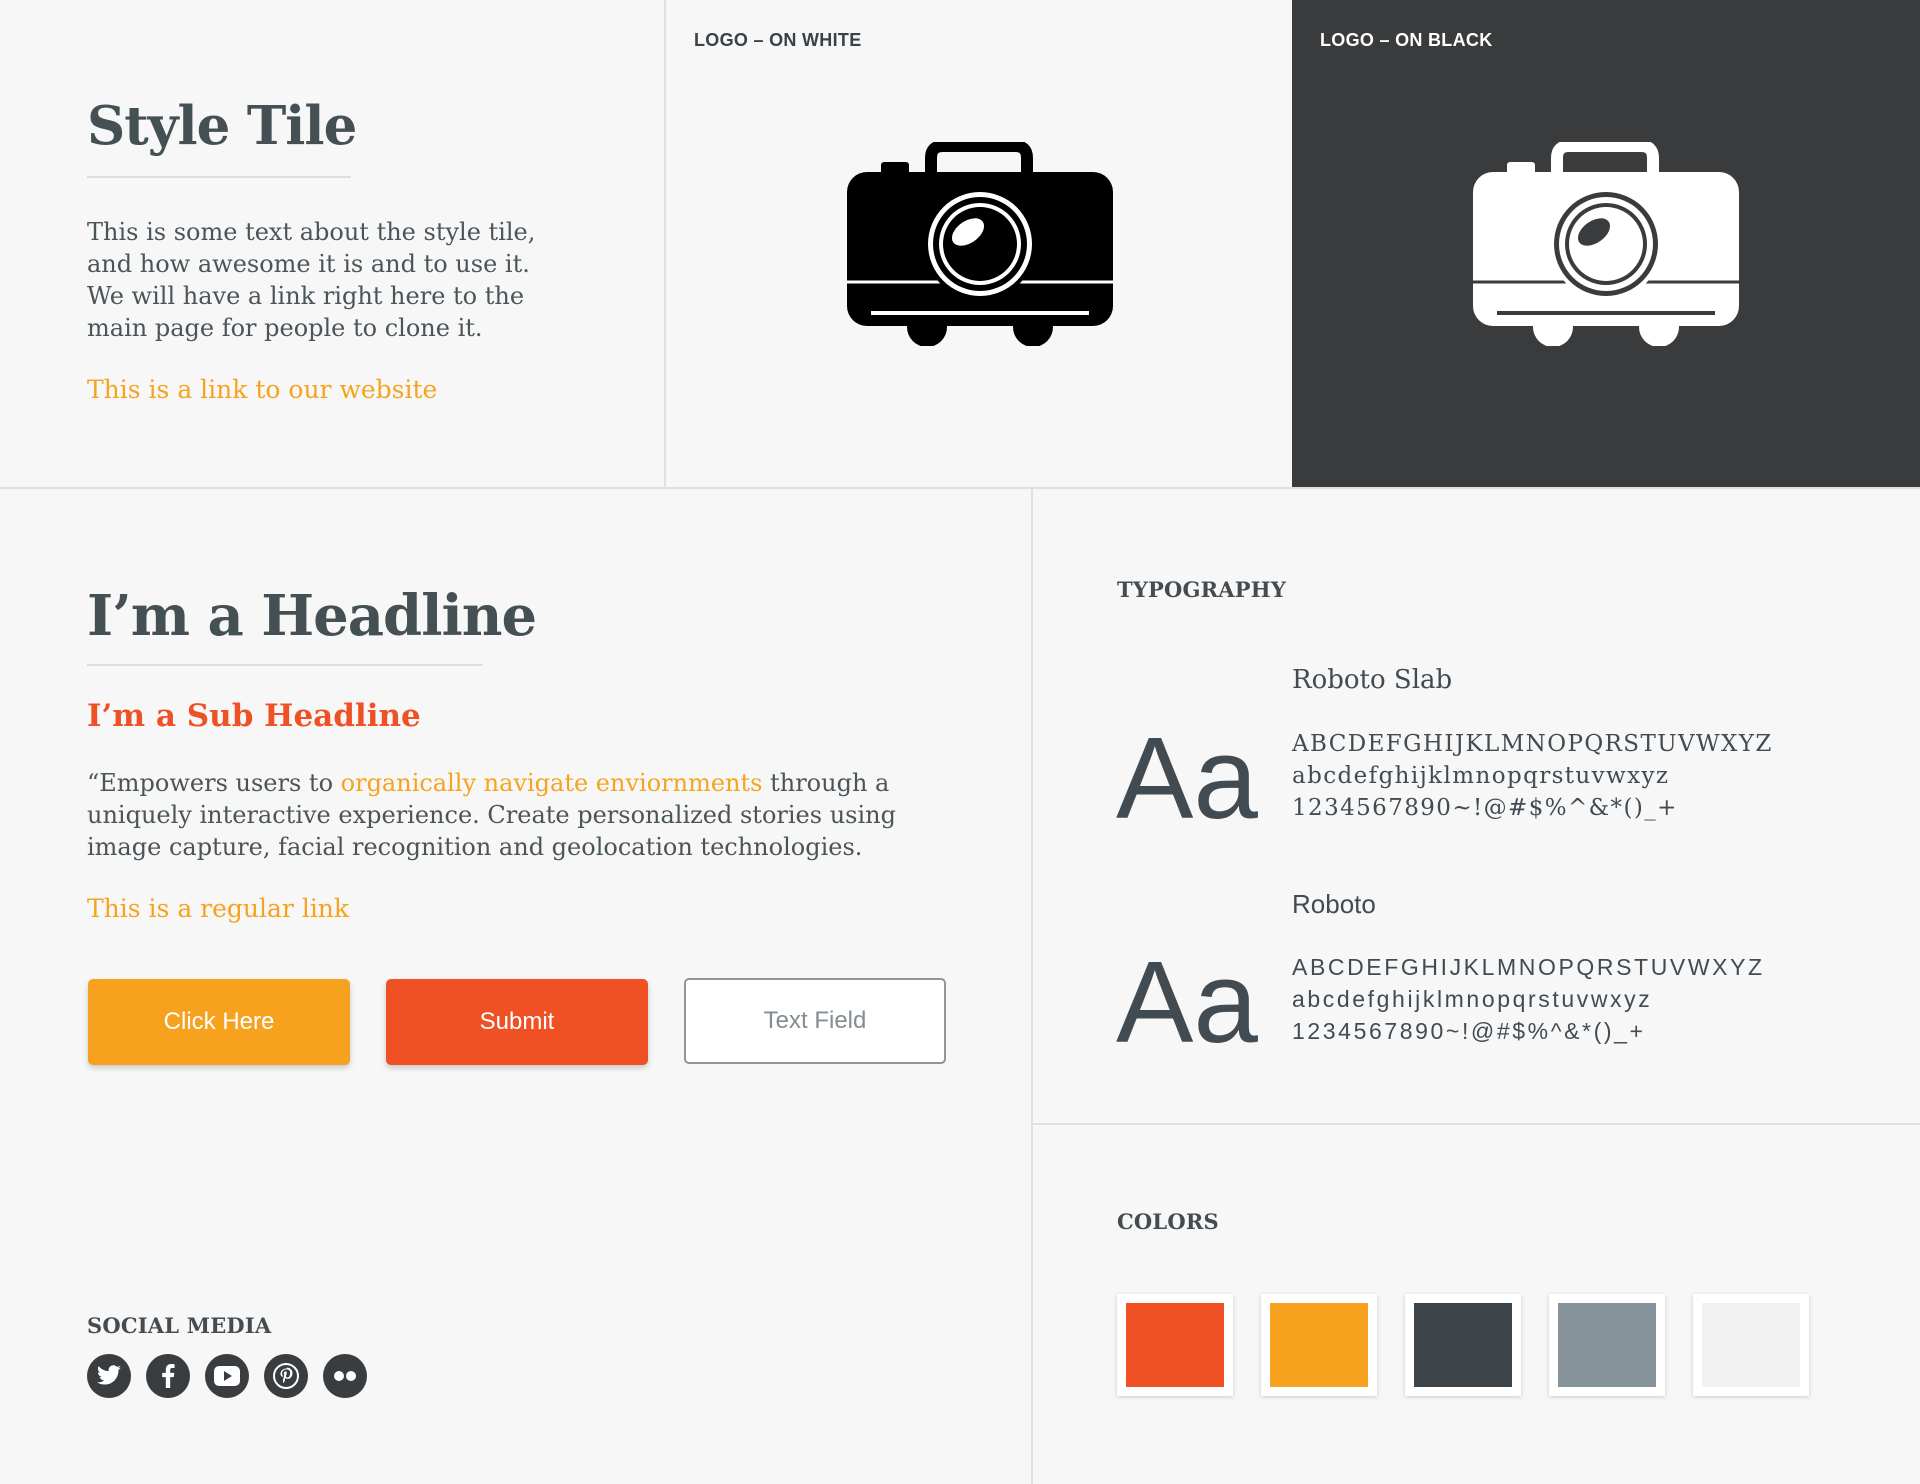  I want to click on intro-line-1: This is some text about the style tile,, so click(311, 232).